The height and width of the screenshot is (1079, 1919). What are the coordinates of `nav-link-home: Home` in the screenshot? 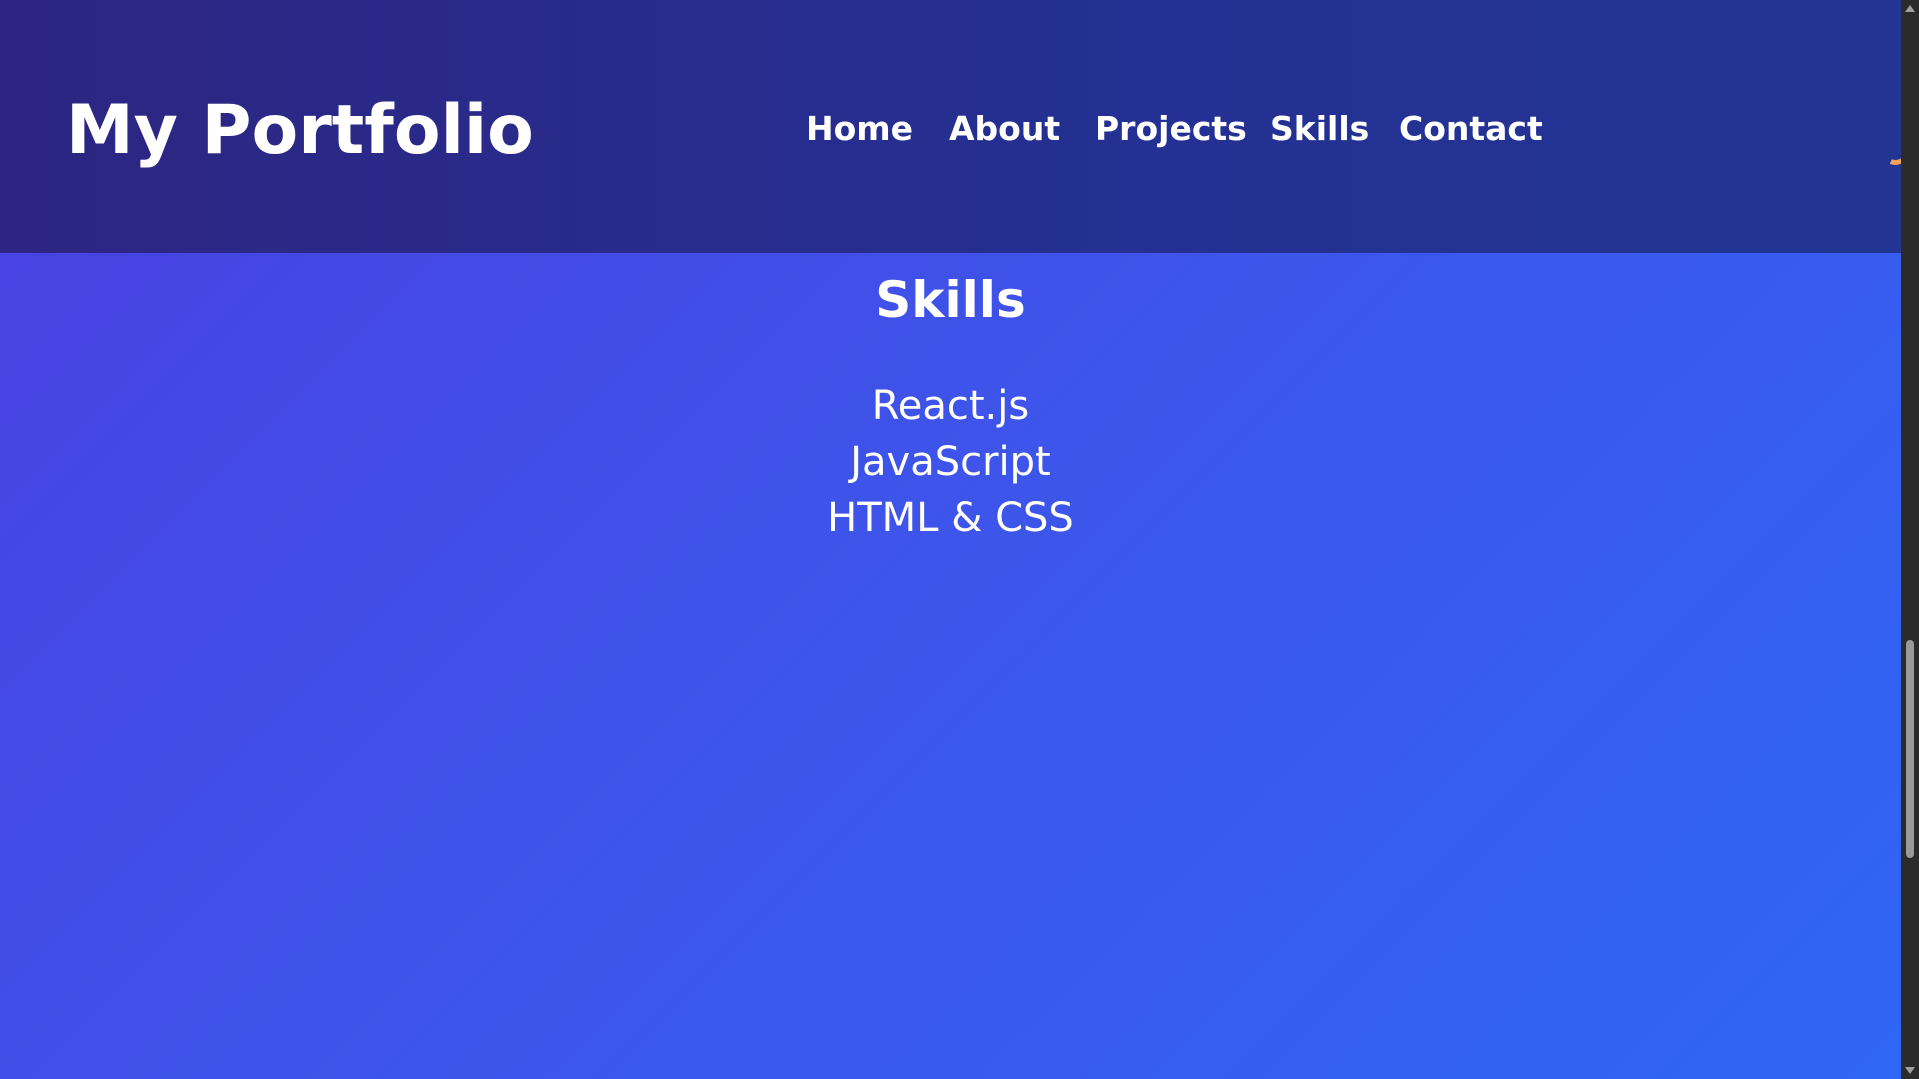 It's located at (859, 129).